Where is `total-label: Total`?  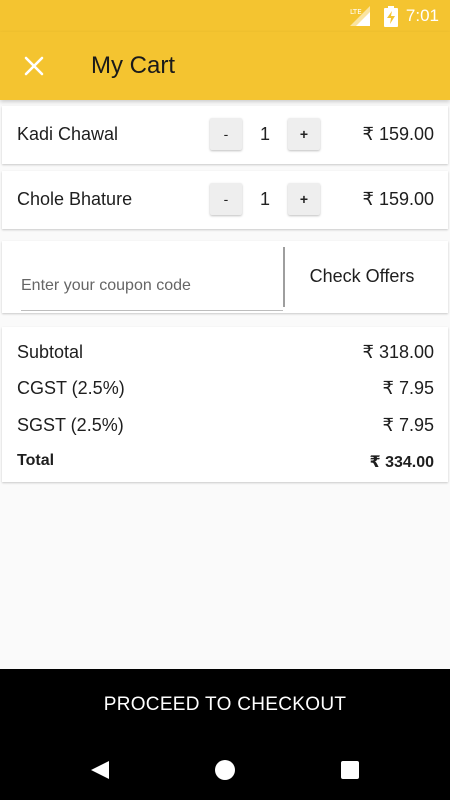
total-label: Total is located at coordinates (36, 460).